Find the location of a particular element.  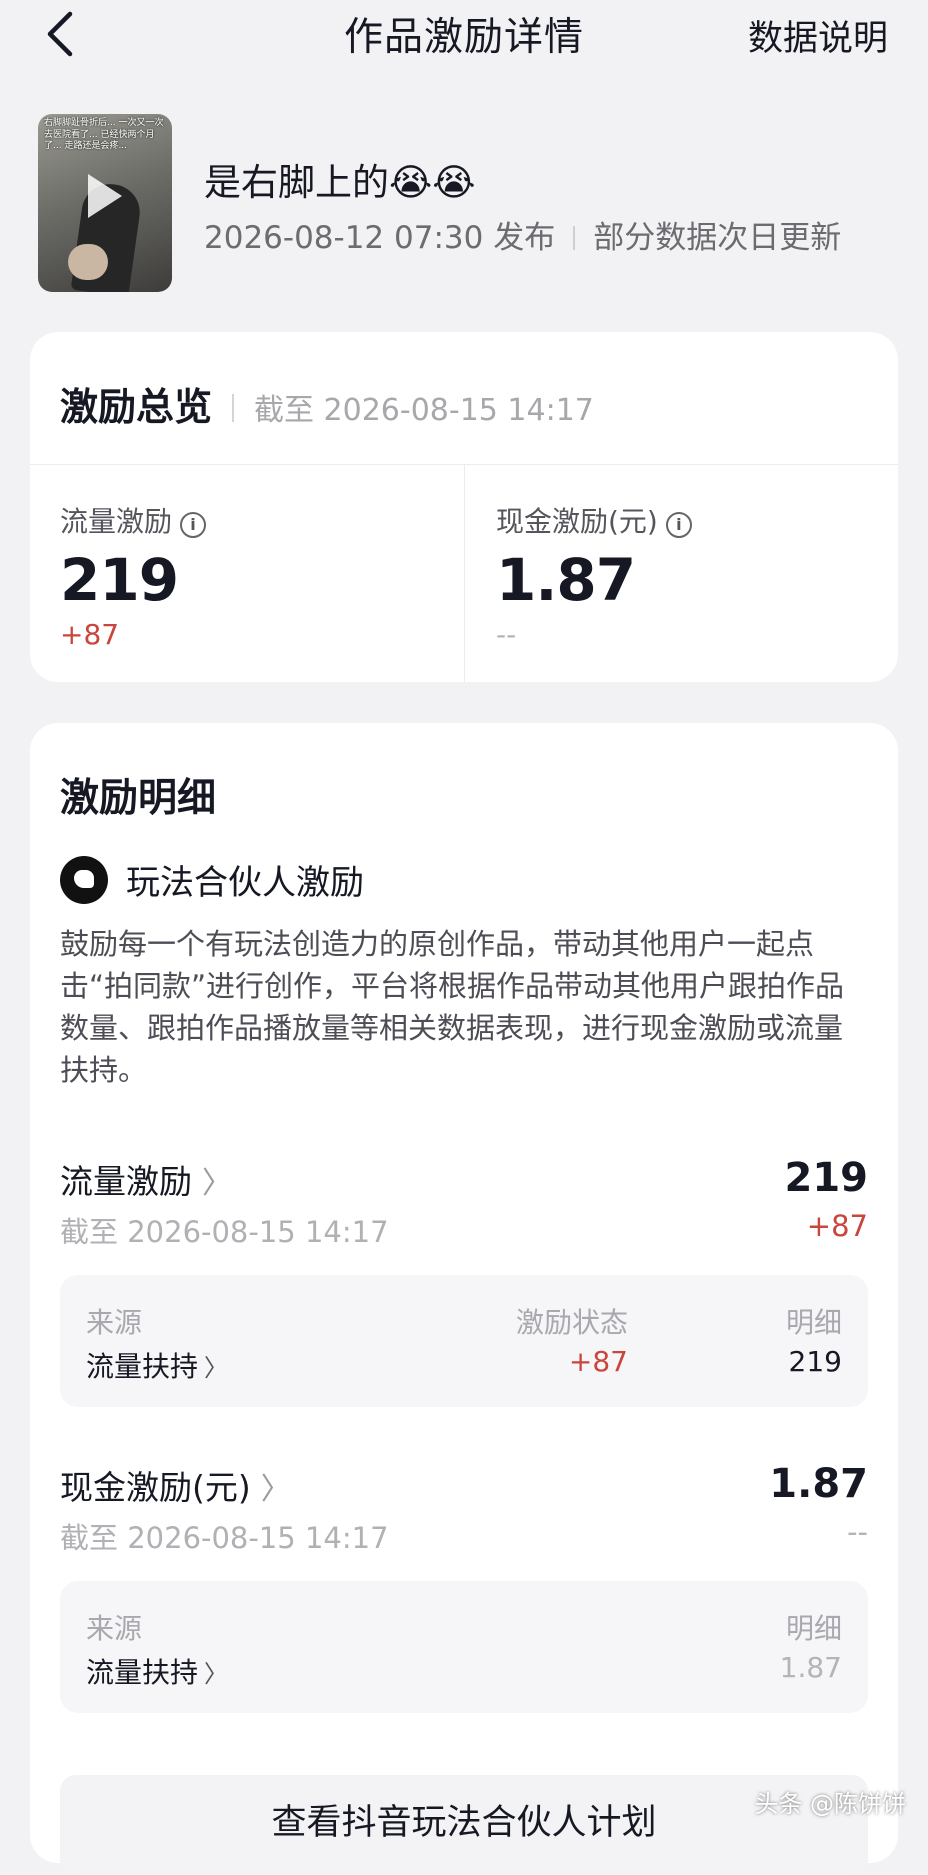

traffic-row-title: 流量激励〉 is located at coordinates (146, 1179).